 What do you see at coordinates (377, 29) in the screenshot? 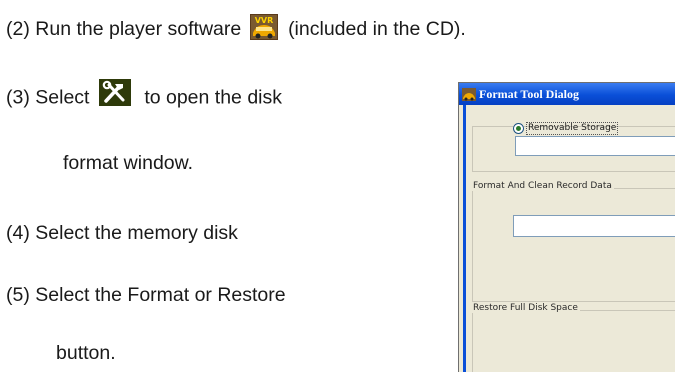
I see `step-2-text-after: (included in the CD).` at bounding box center [377, 29].